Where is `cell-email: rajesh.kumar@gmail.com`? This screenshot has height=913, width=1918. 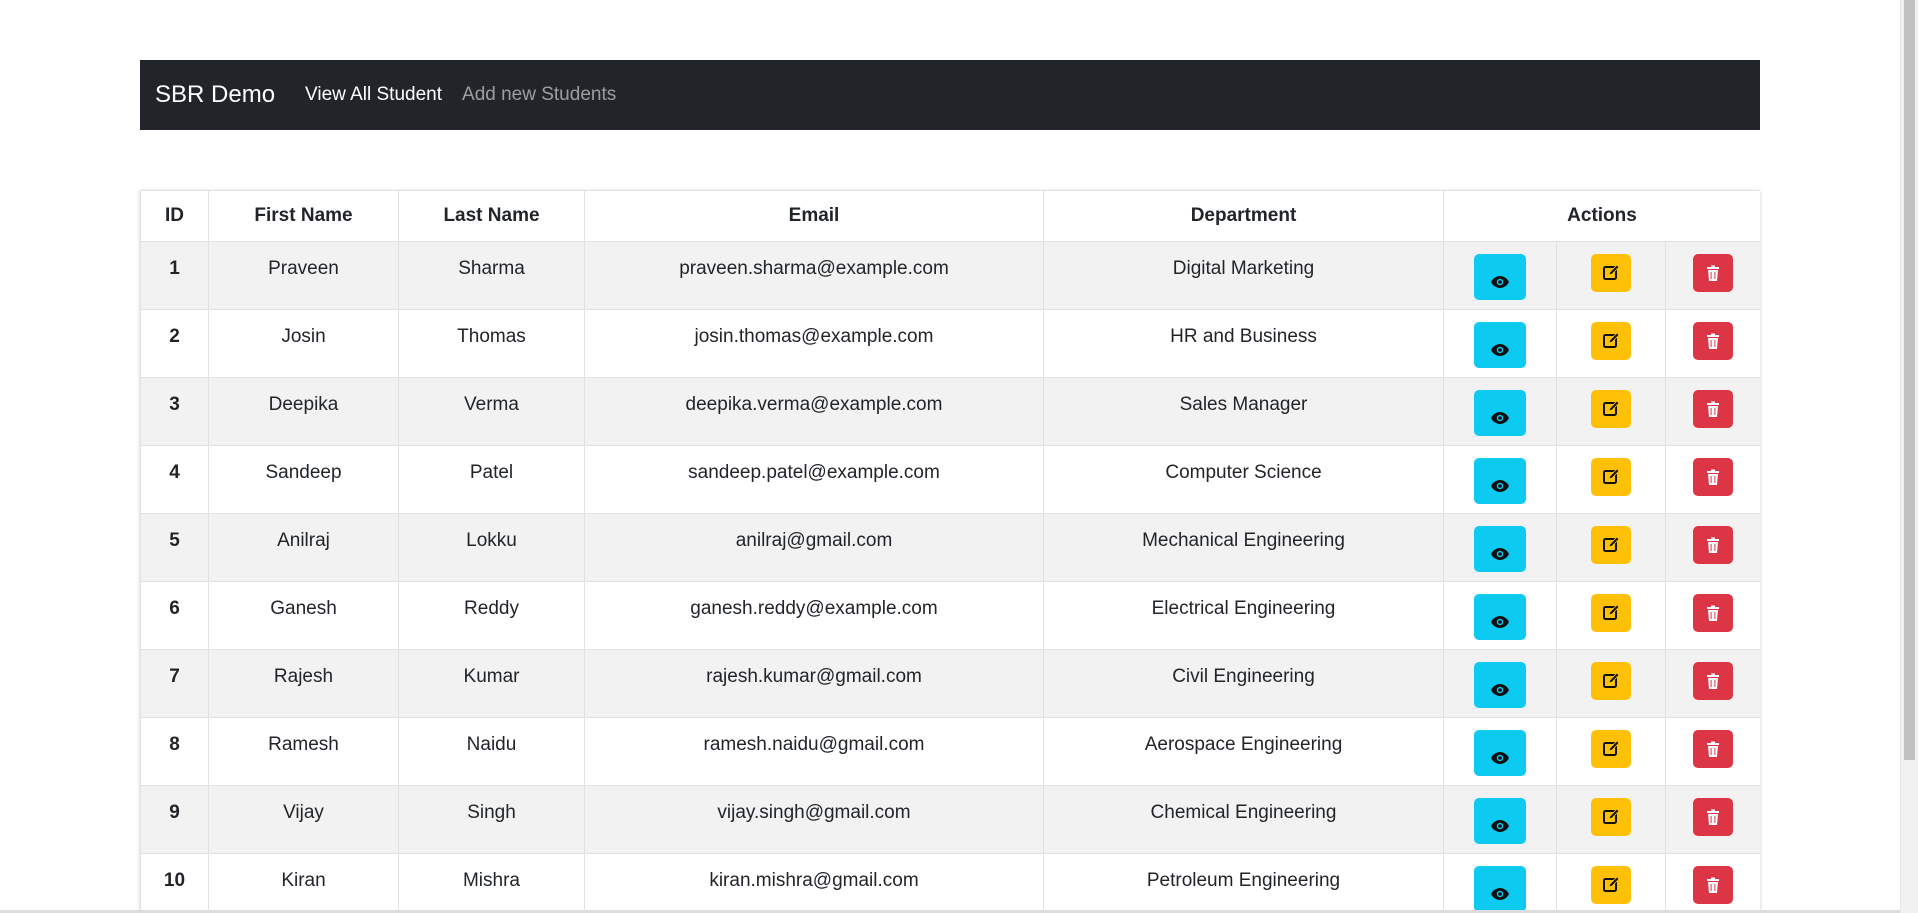 cell-email: rajesh.kumar@gmail.com is located at coordinates (814, 683).